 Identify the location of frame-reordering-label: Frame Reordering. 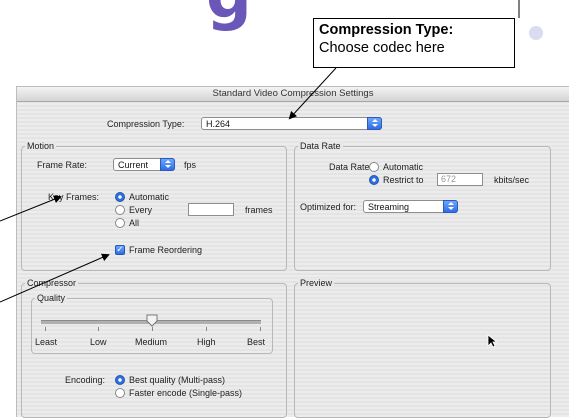
(166, 250).